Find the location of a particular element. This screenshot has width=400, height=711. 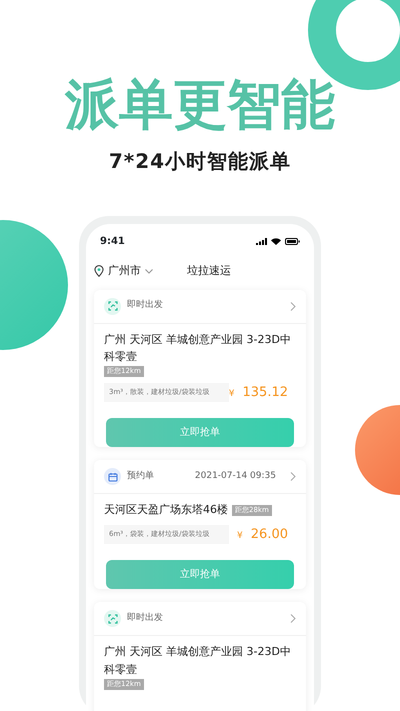

status-time: 9:41 is located at coordinates (112, 242).